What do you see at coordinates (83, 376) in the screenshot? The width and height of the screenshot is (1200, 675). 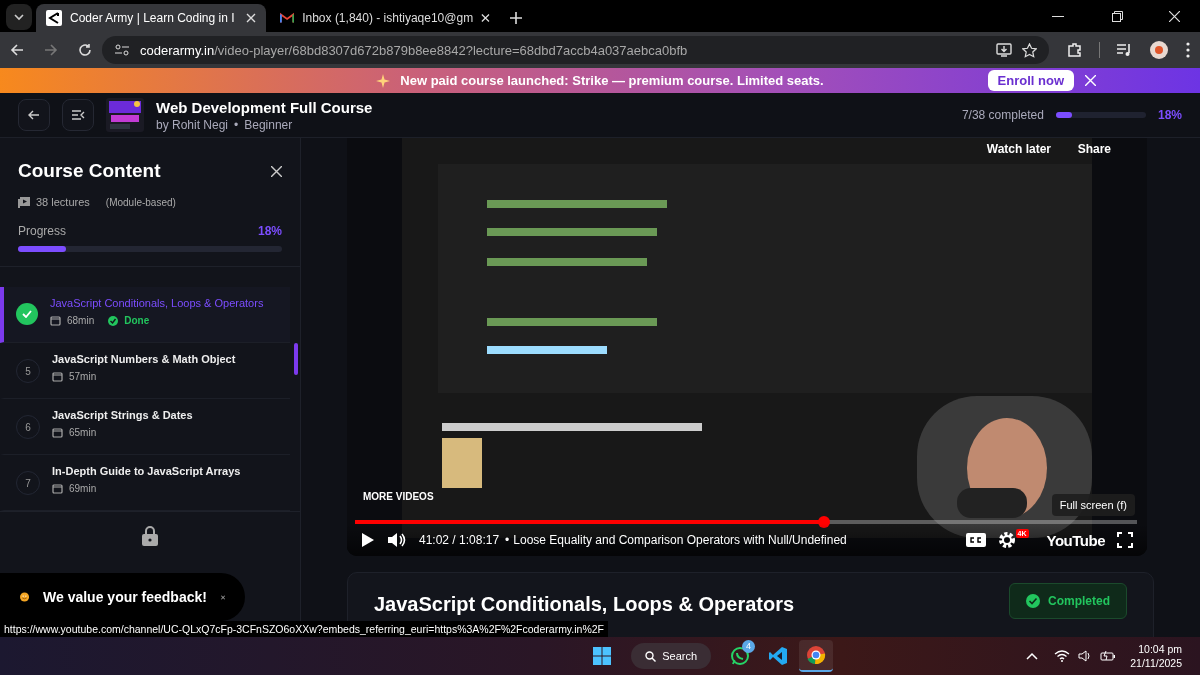 I see `lecture-duration: 57min` at bounding box center [83, 376].